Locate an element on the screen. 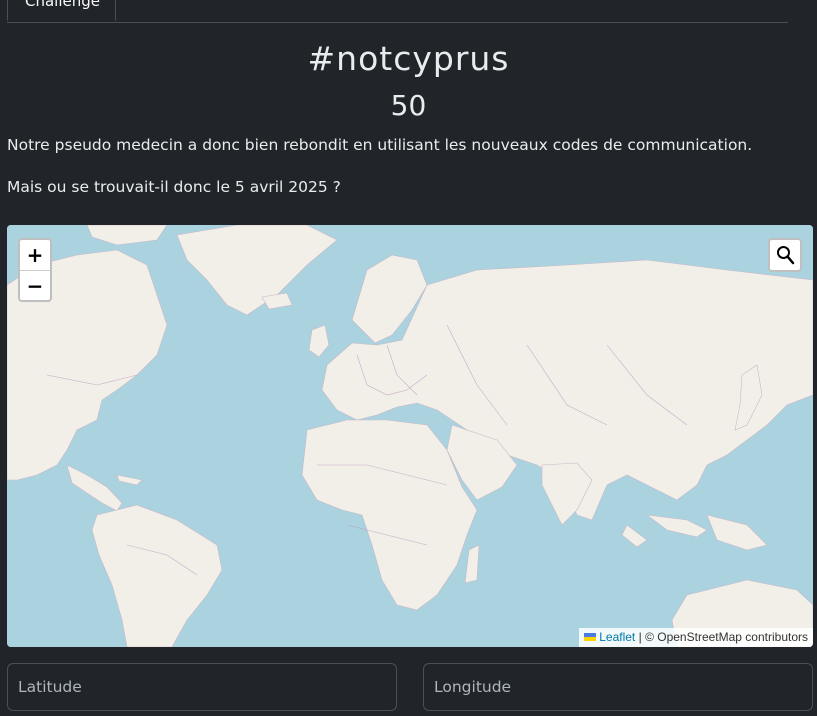  challenge-points: 50 is located at coordinates (408, 105).